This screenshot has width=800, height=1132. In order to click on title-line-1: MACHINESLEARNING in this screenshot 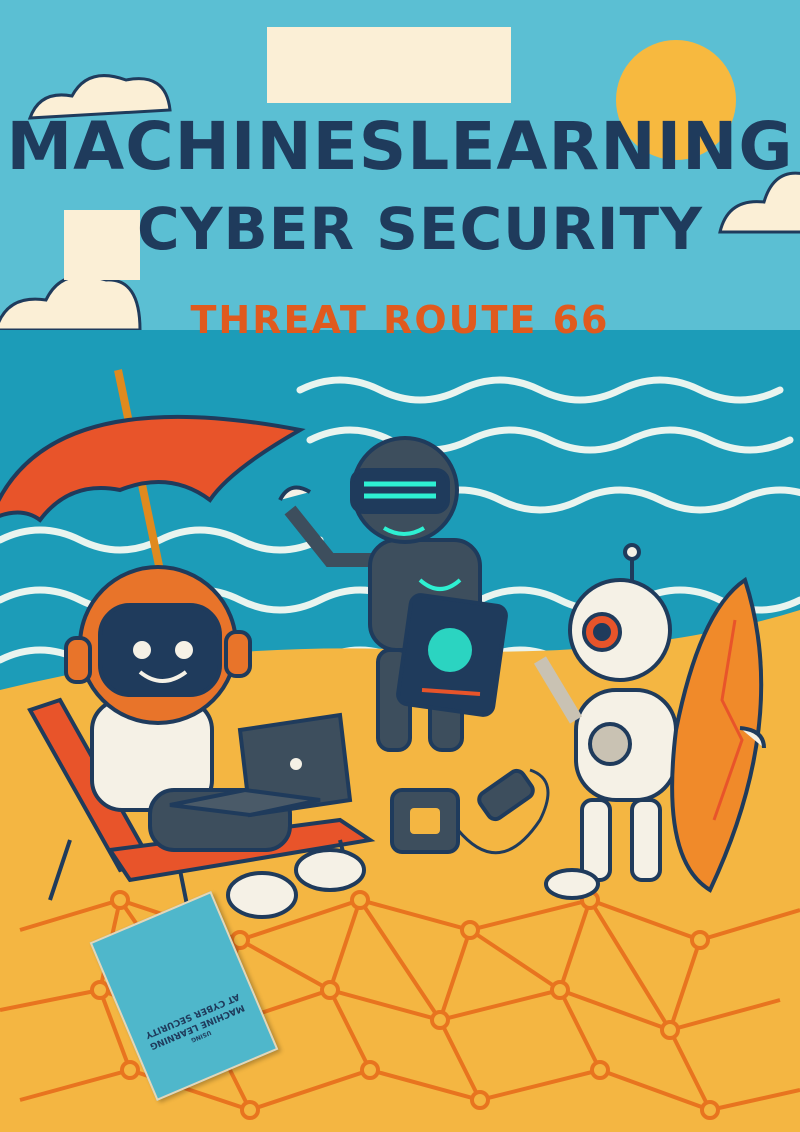, I will do `click(400, 146)`.